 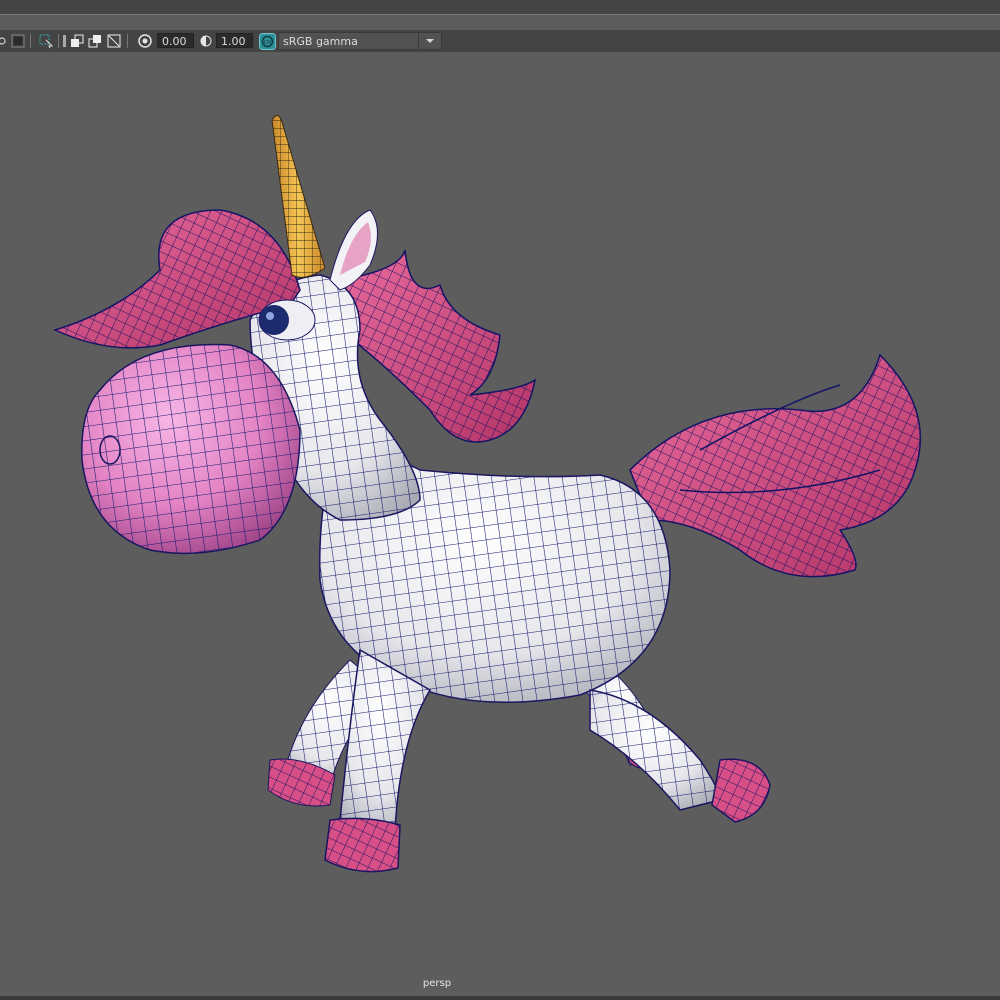 What do you see at coordinates (360, 41) in the screenshot?
I see `color-space-dropdown: sRGB gamma` at bounding box center [360, 41].